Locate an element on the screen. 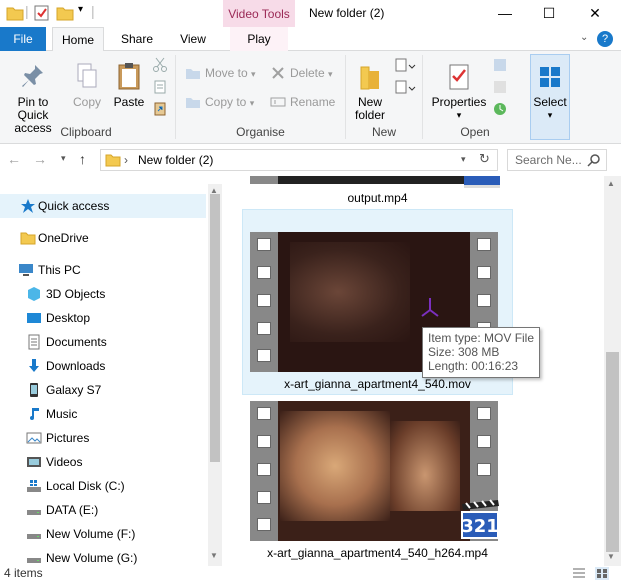 The width and height of the screenshot is (621, 581). address-dropdown-icon: ▾ is located at coordinates (463, 159).